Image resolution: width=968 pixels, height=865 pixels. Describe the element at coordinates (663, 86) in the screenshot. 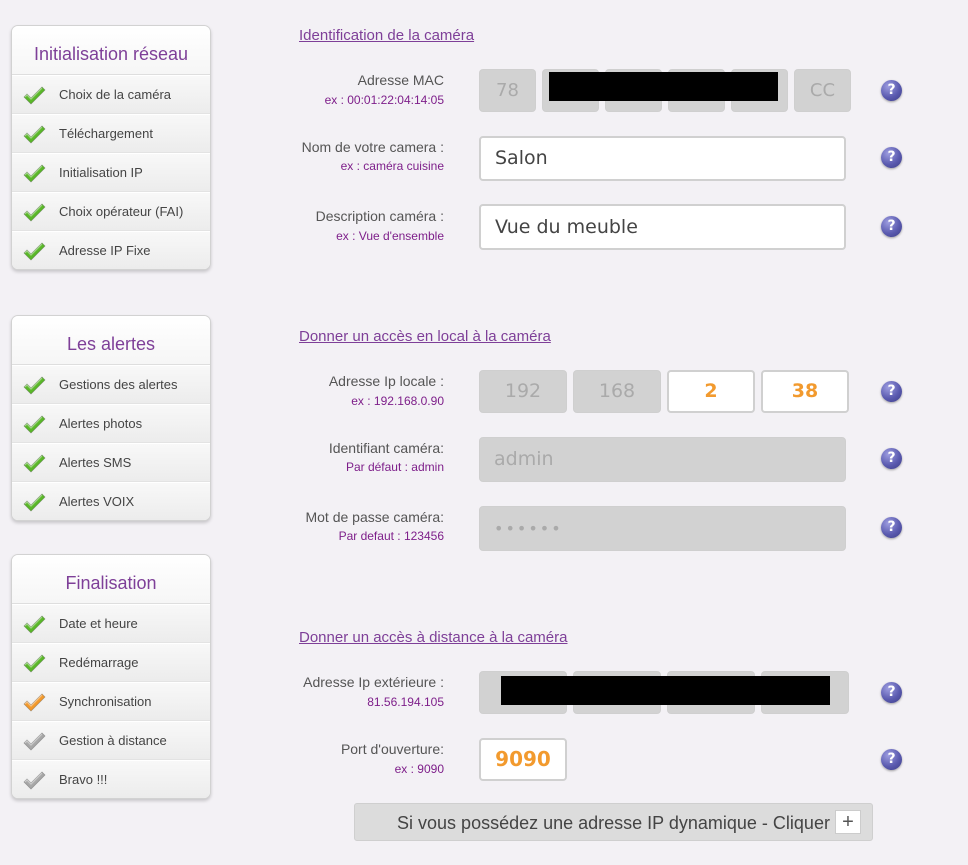

I see `mac-redaction` at that location.